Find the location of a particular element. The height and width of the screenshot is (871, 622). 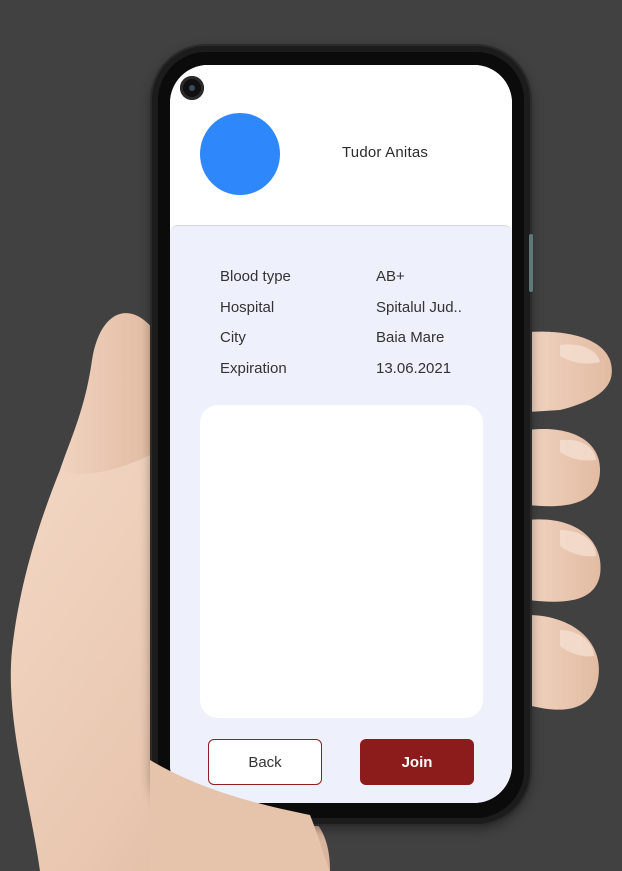

info-value: AB+ is located at coordinates (390, 276).